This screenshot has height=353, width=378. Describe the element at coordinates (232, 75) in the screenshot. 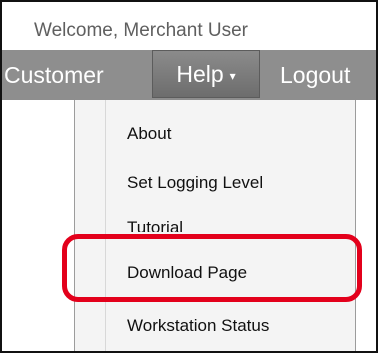

I see `chevron-down-icon: ▾` at that location.